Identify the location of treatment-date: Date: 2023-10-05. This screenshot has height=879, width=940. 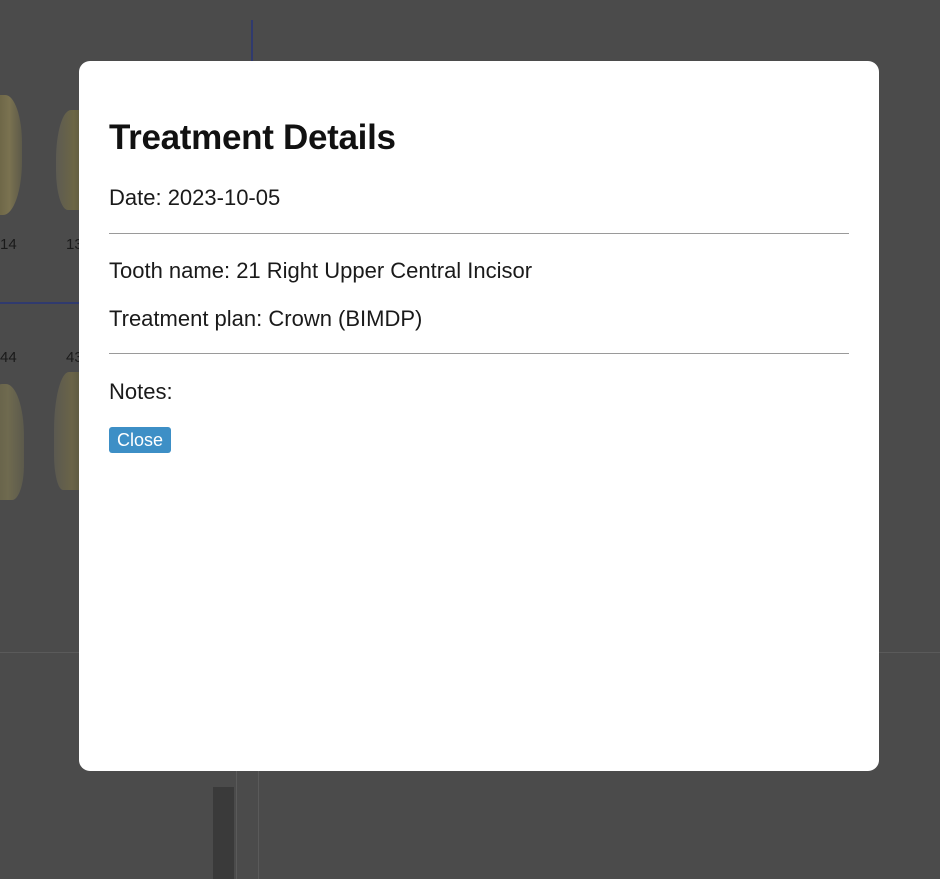
(195, 197).